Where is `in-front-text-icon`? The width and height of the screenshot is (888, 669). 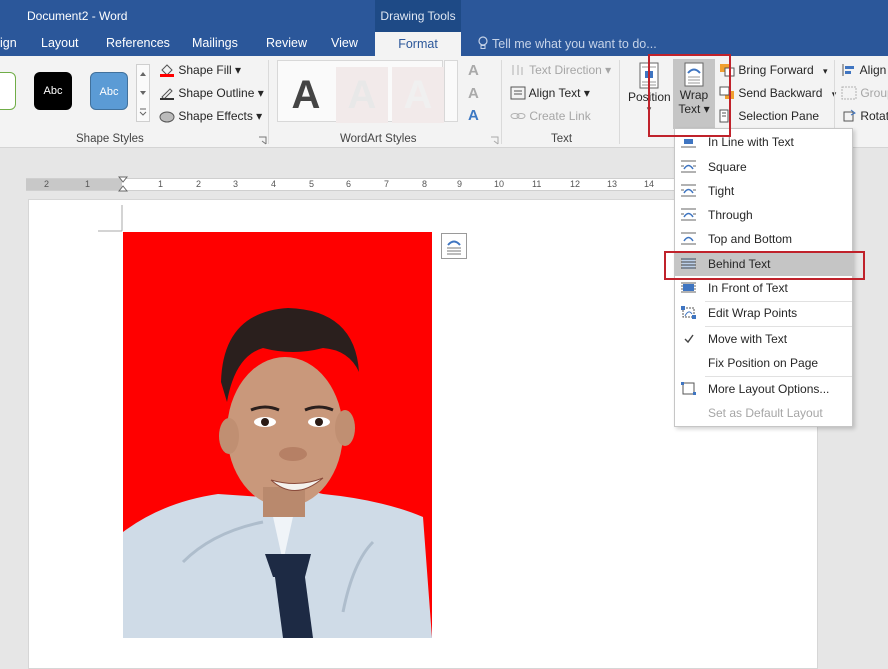 in-front-text-icon is located at coordinates (688, 287).